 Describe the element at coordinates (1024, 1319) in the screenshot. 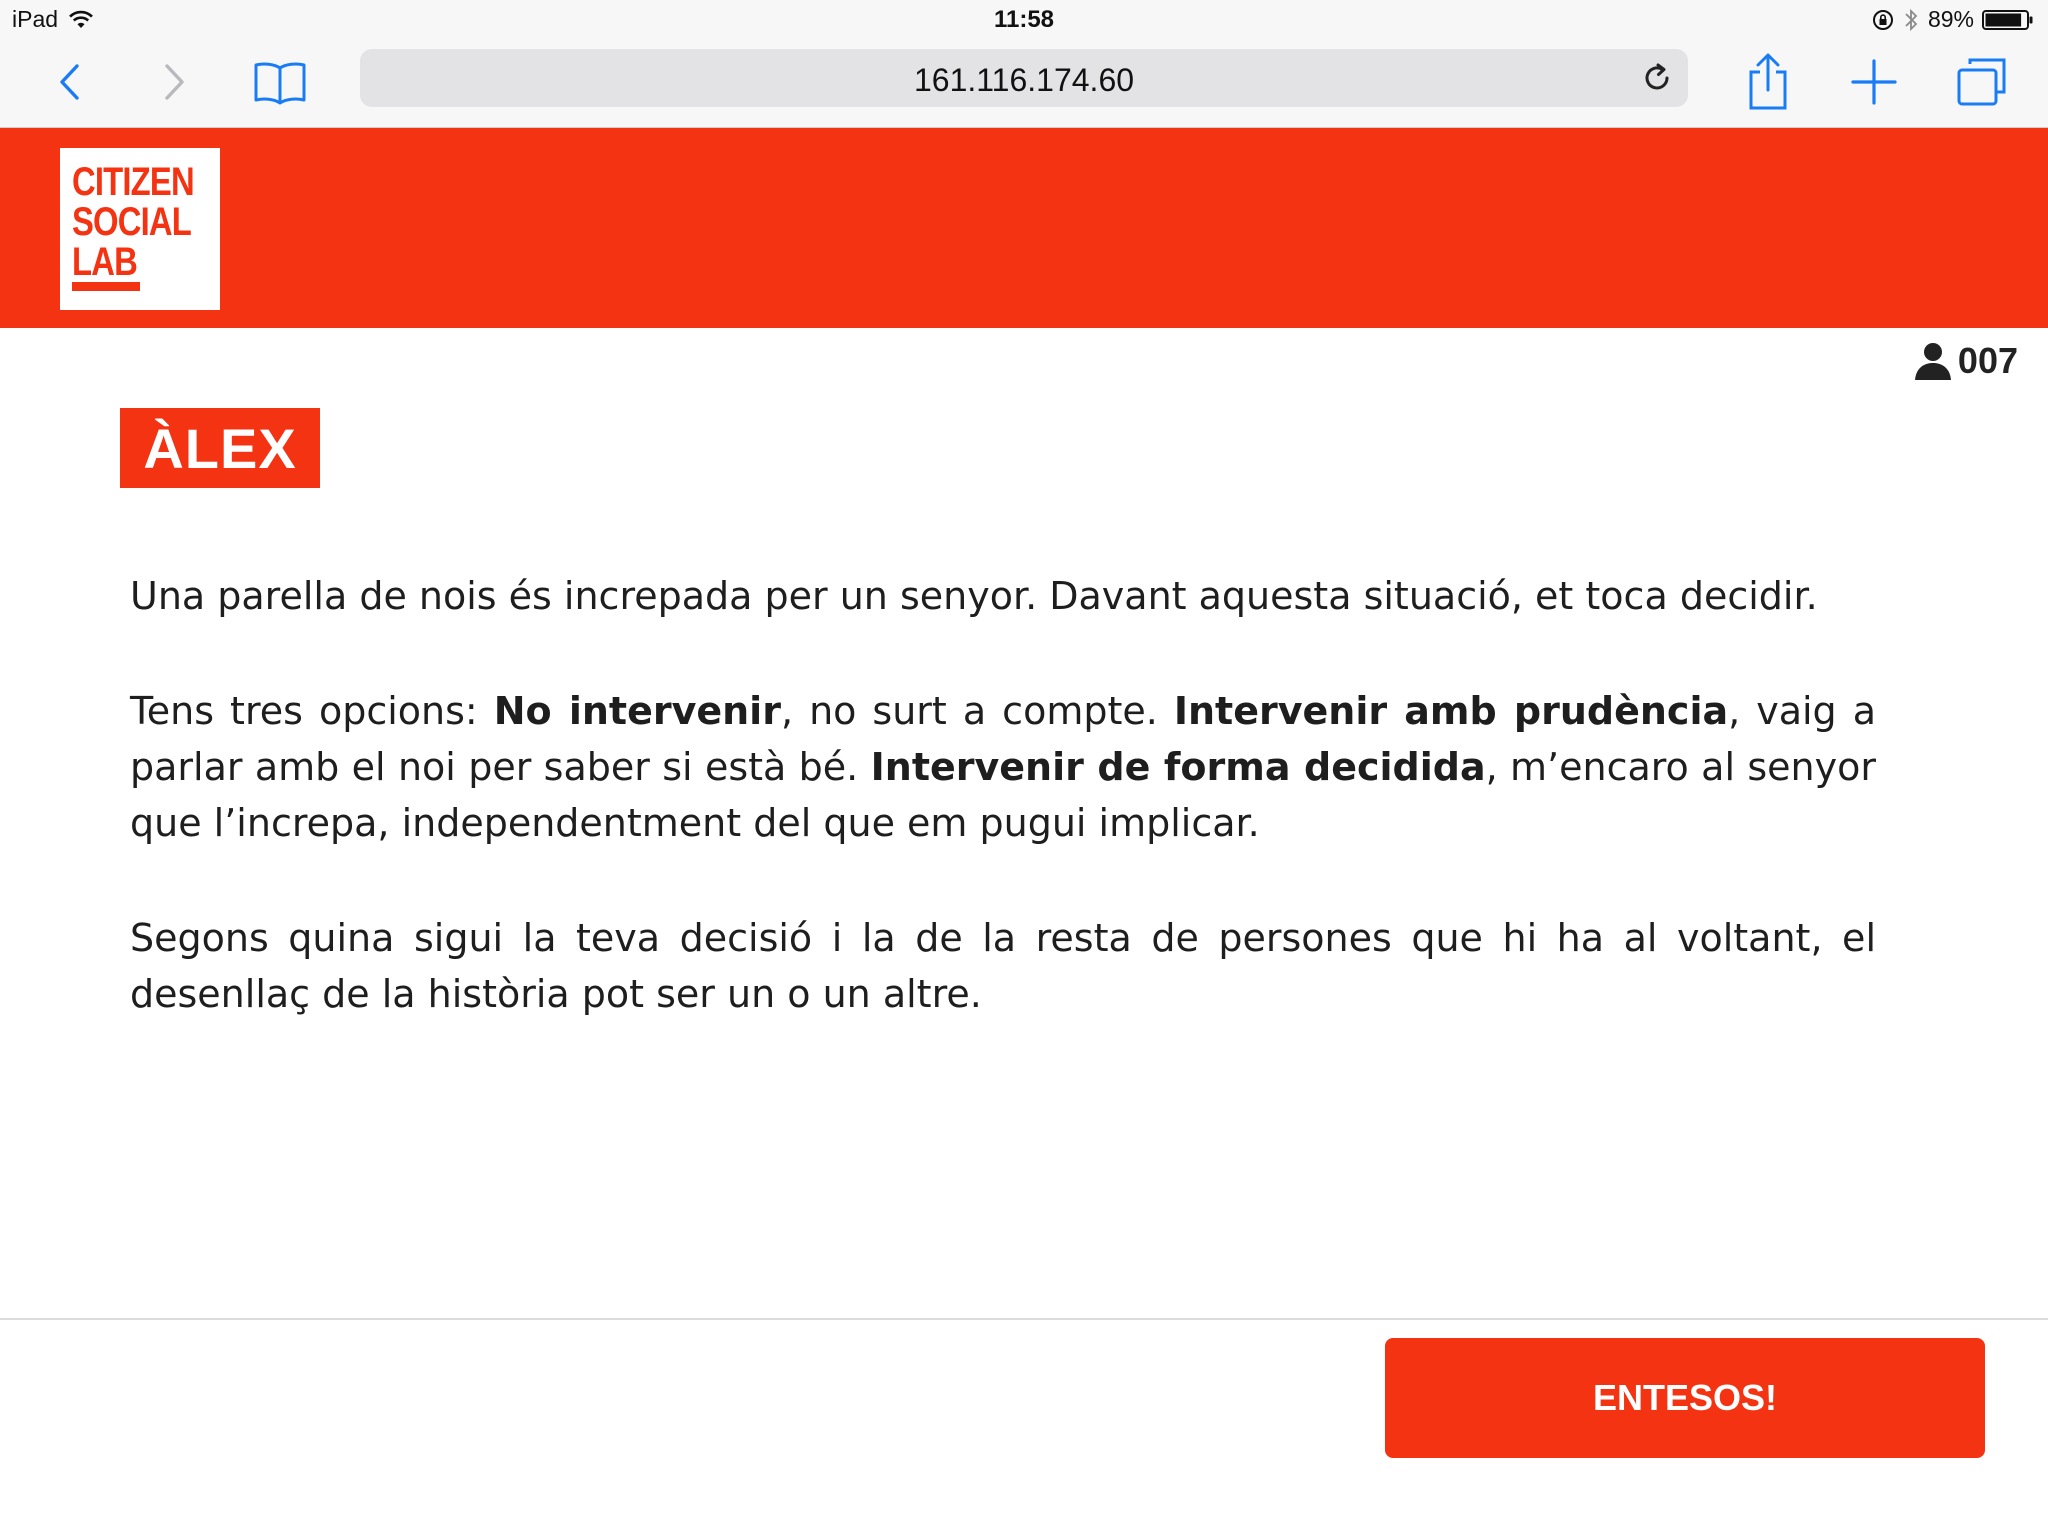

I see `footer-divider` at that location.